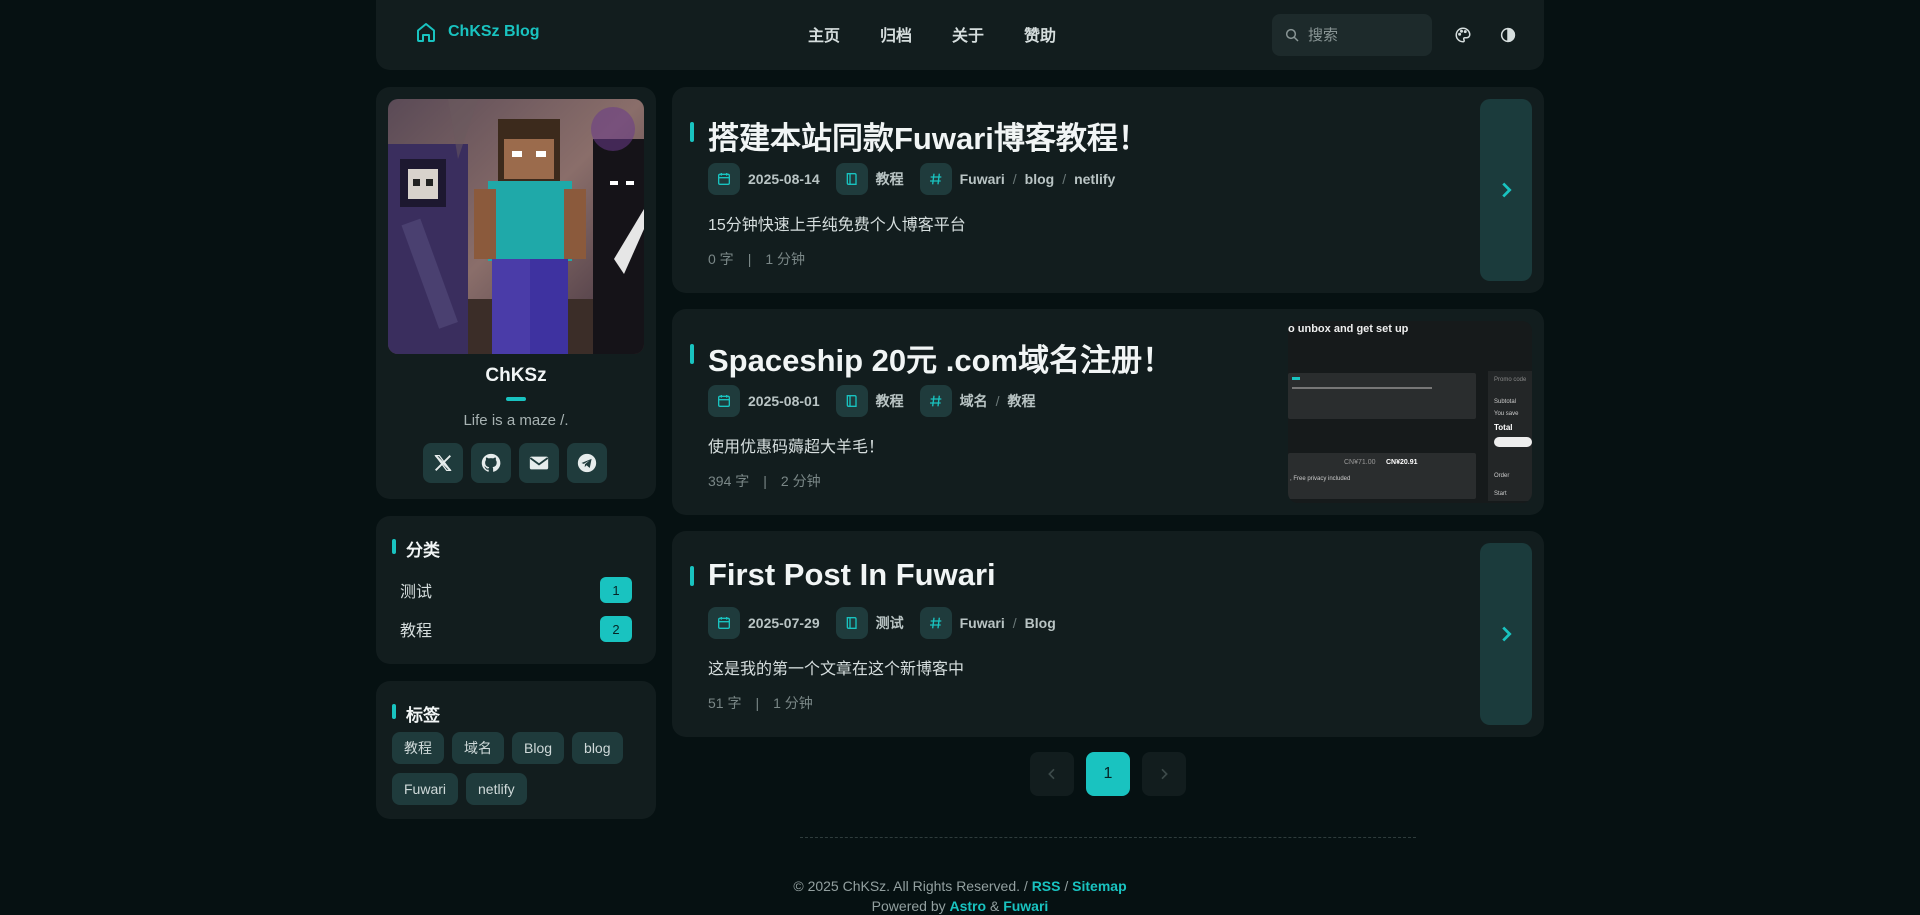 This screenshot has width=1920, height=915. Describe the element at coordinates (1022, 401) in the screenshot. I see `post-tag: 教程` at that location.